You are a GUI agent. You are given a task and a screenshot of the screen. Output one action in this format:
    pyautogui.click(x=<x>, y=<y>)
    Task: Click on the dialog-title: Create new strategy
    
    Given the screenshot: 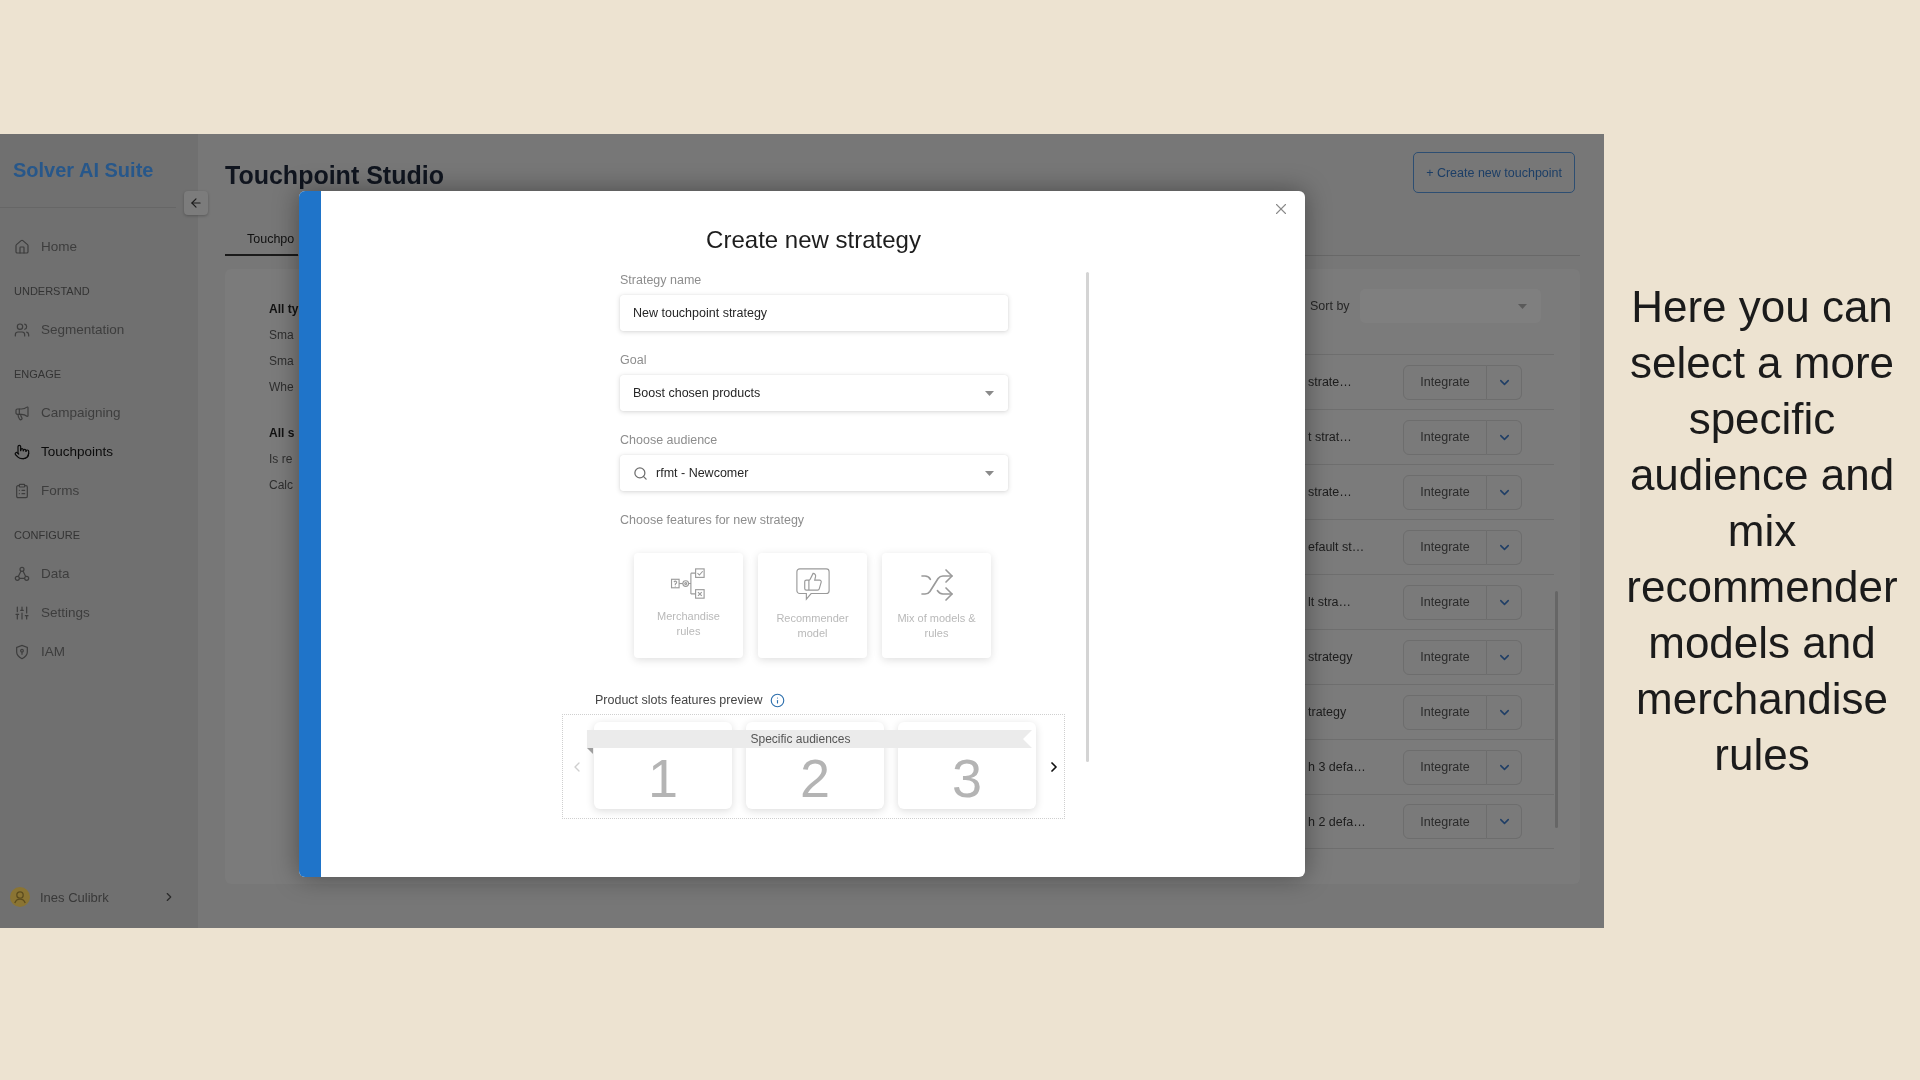 What is the action you would take?
    pyautogui.click(x=813, y=240)
    